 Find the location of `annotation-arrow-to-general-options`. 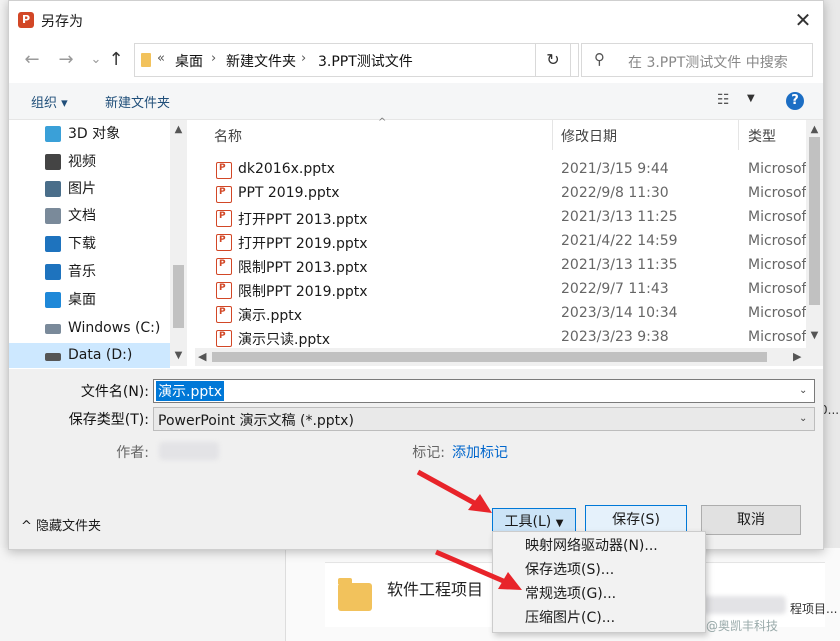

annotation-arrow-to-general-options is located at coordinates (472, 567).